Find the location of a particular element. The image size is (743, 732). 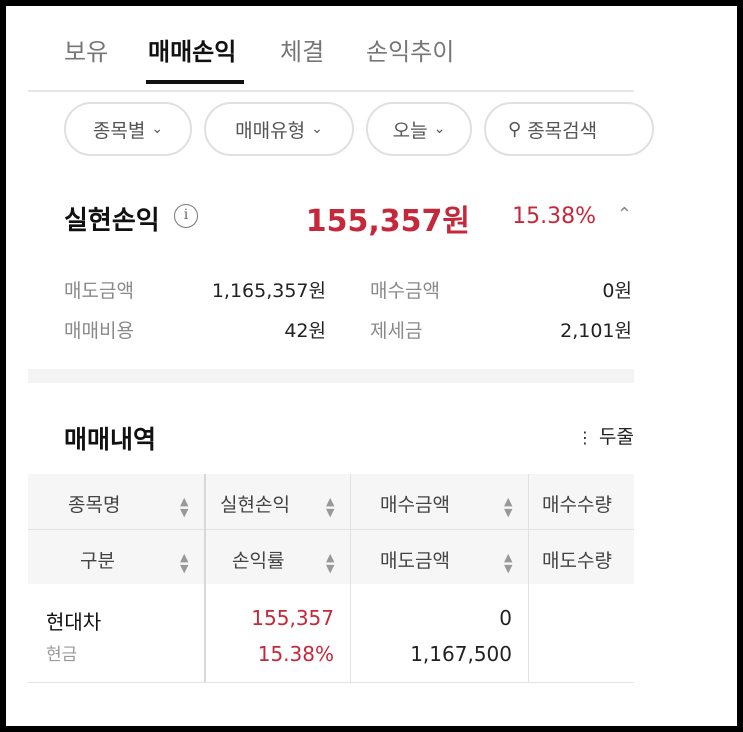

row-trade-type: 현금 is located at coordinates (62, 655).